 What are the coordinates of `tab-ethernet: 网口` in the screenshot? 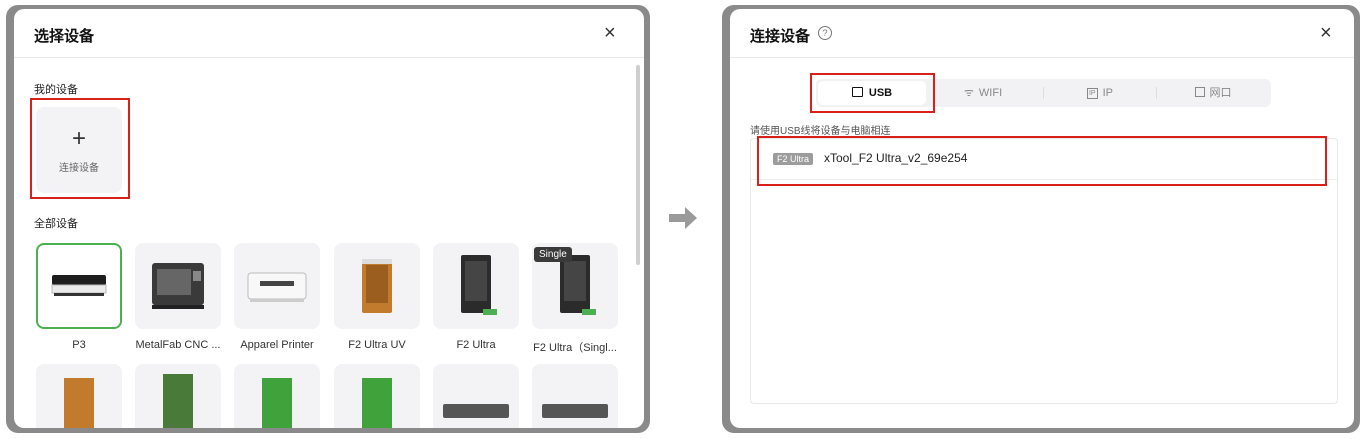 It's located at (1213, 93).